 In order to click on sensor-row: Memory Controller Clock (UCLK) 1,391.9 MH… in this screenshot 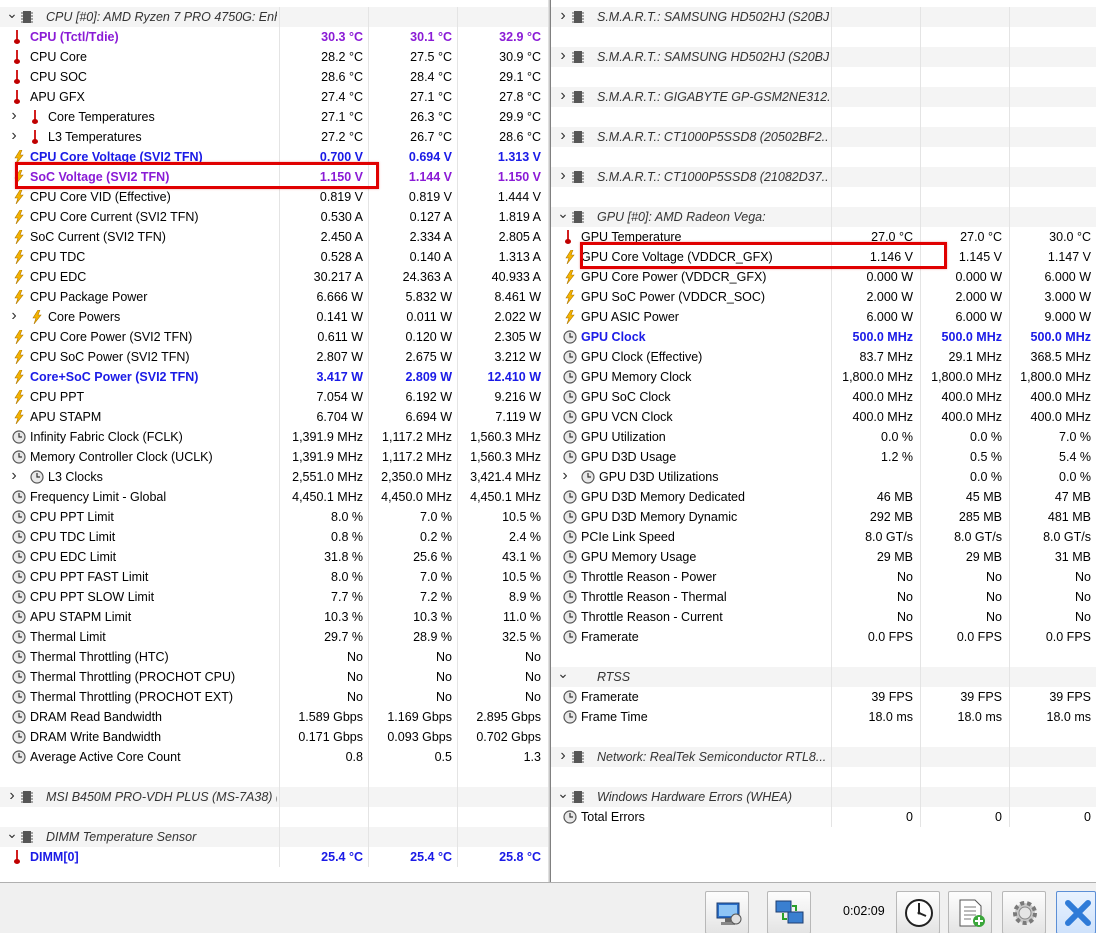, I will do `click(274, 457)`.